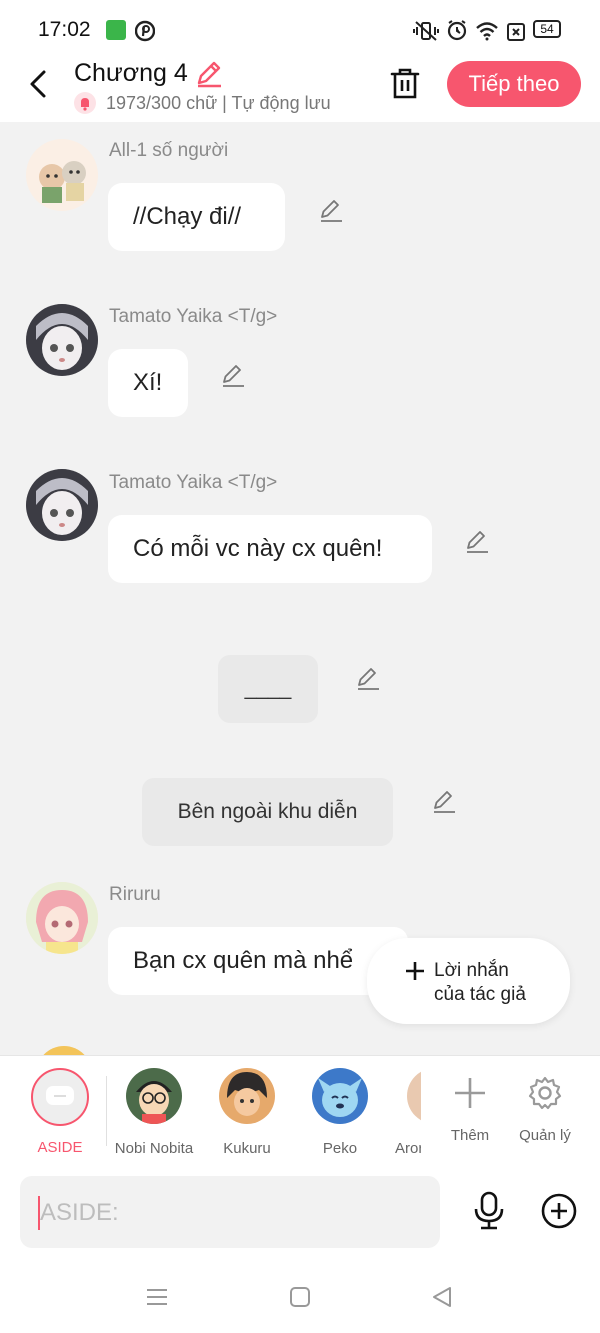  I want to click on gear-icon, so click(545, 1093).